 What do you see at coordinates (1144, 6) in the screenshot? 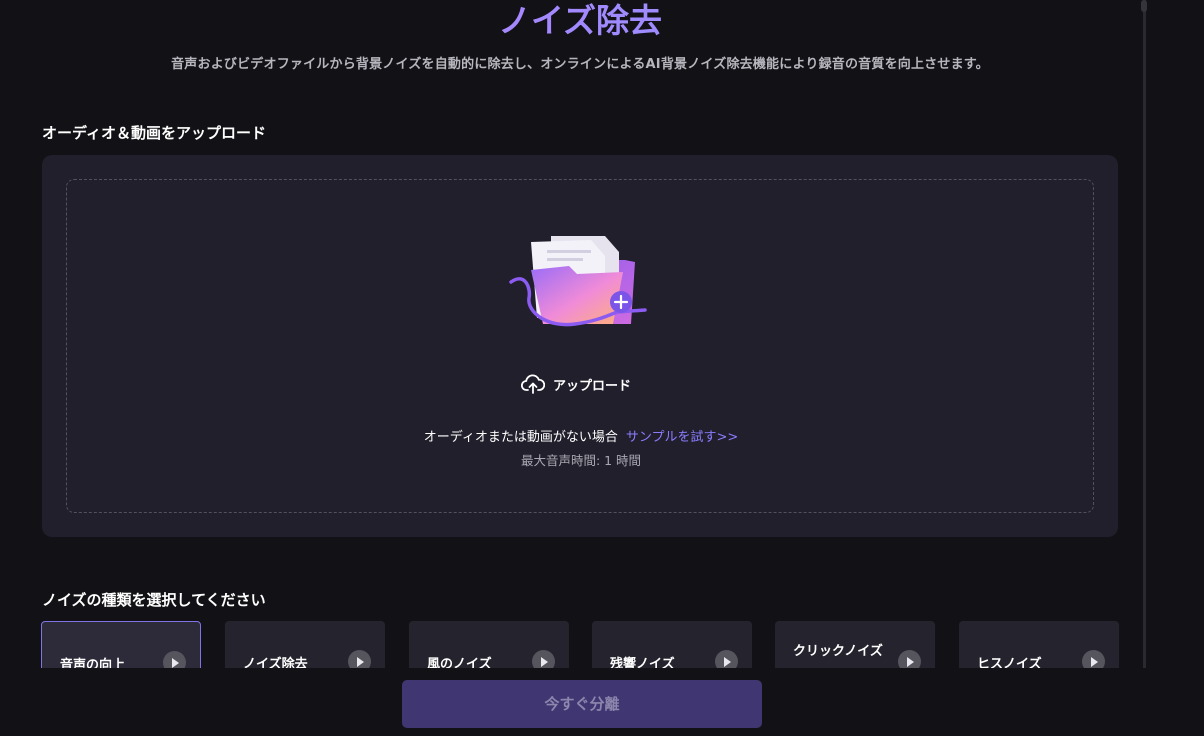
I see `scrollbar-thumb` at bounding box center [1144, 6].